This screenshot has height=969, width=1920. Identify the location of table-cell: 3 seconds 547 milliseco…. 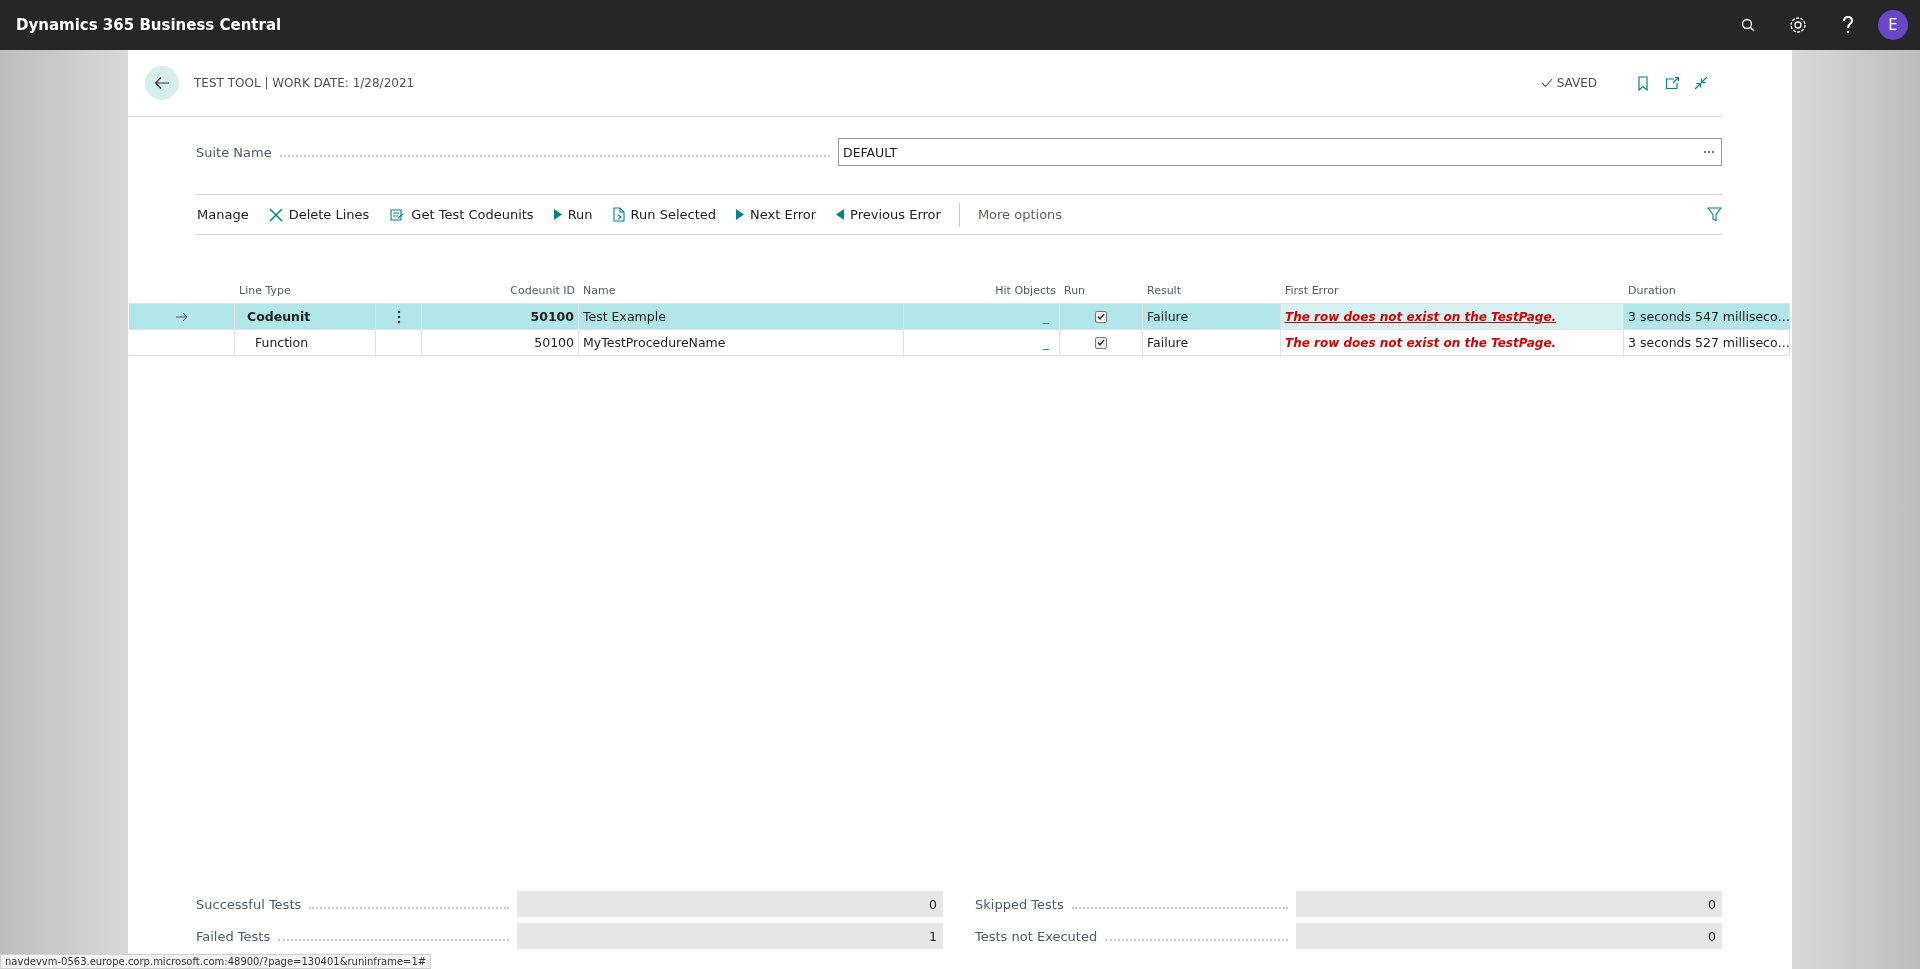
(1707, 316).